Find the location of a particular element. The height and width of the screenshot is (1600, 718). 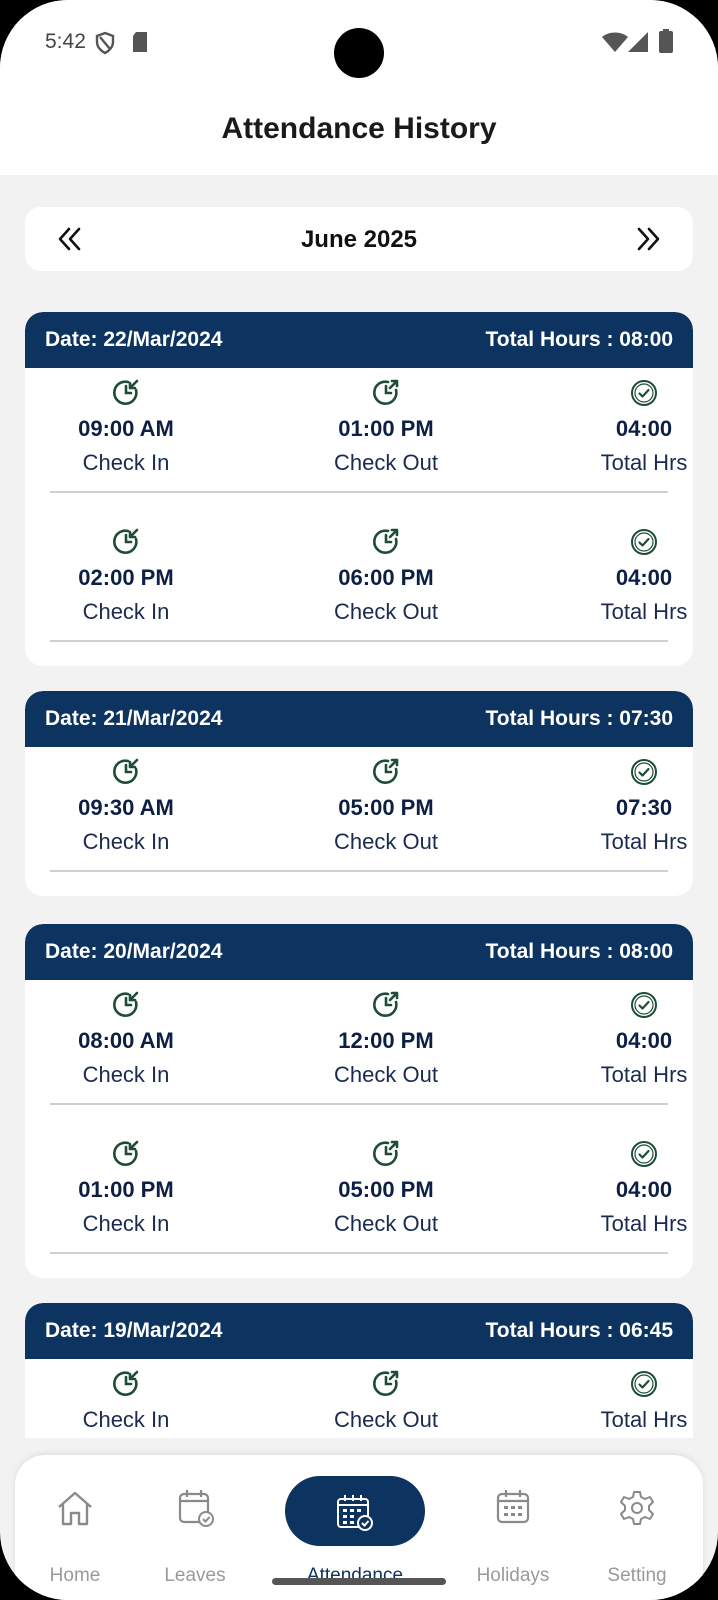

check-in-column: 08:00 AM Check In is located at coordinates (126, 1039).